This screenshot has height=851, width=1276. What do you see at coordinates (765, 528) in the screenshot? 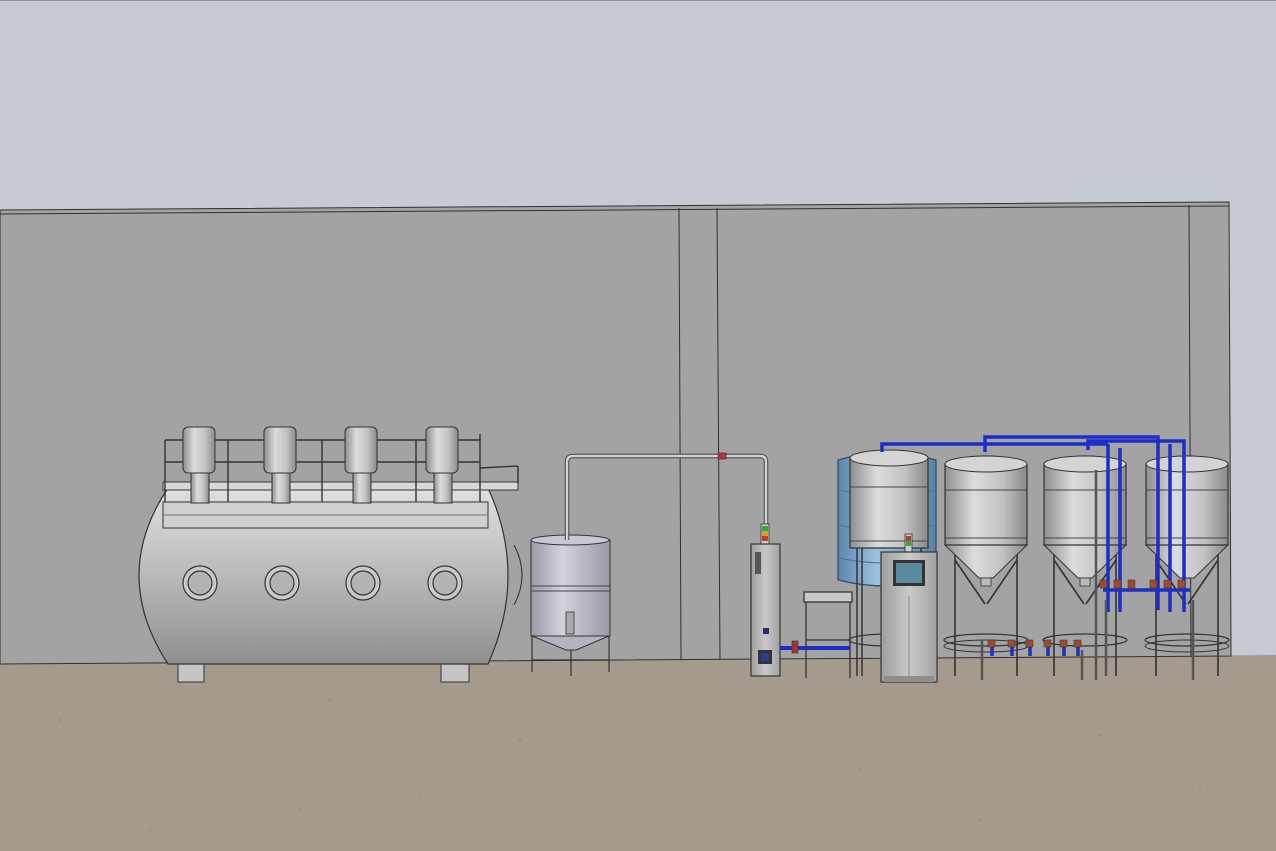
I see `signal-light-green` at bounding box center [765, 528].